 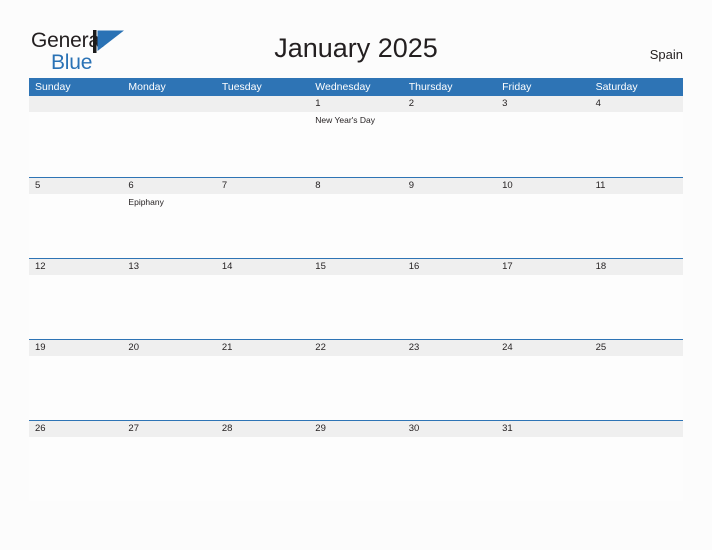 What do you see at coordinates (616, 86) in the screenshot?
I see `weekday-header-saturday: Saturday` at bounding box center [616, 86].